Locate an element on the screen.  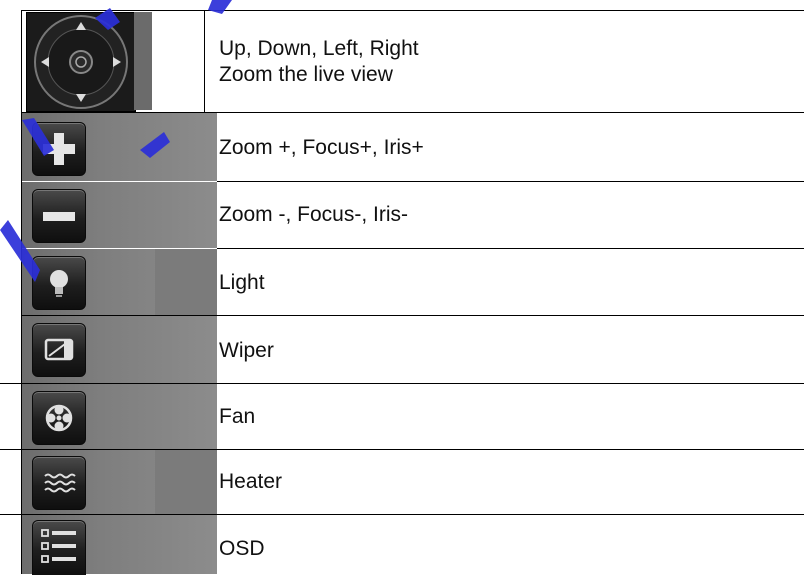
plus-icon is located at coordinates (59, 149).